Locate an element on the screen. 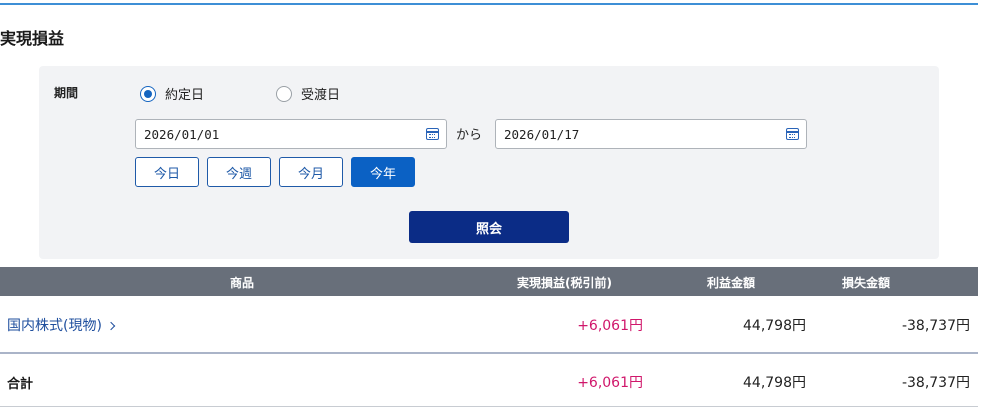  date-from-input: 2026/01/01 is located at coordinates (291, 134).